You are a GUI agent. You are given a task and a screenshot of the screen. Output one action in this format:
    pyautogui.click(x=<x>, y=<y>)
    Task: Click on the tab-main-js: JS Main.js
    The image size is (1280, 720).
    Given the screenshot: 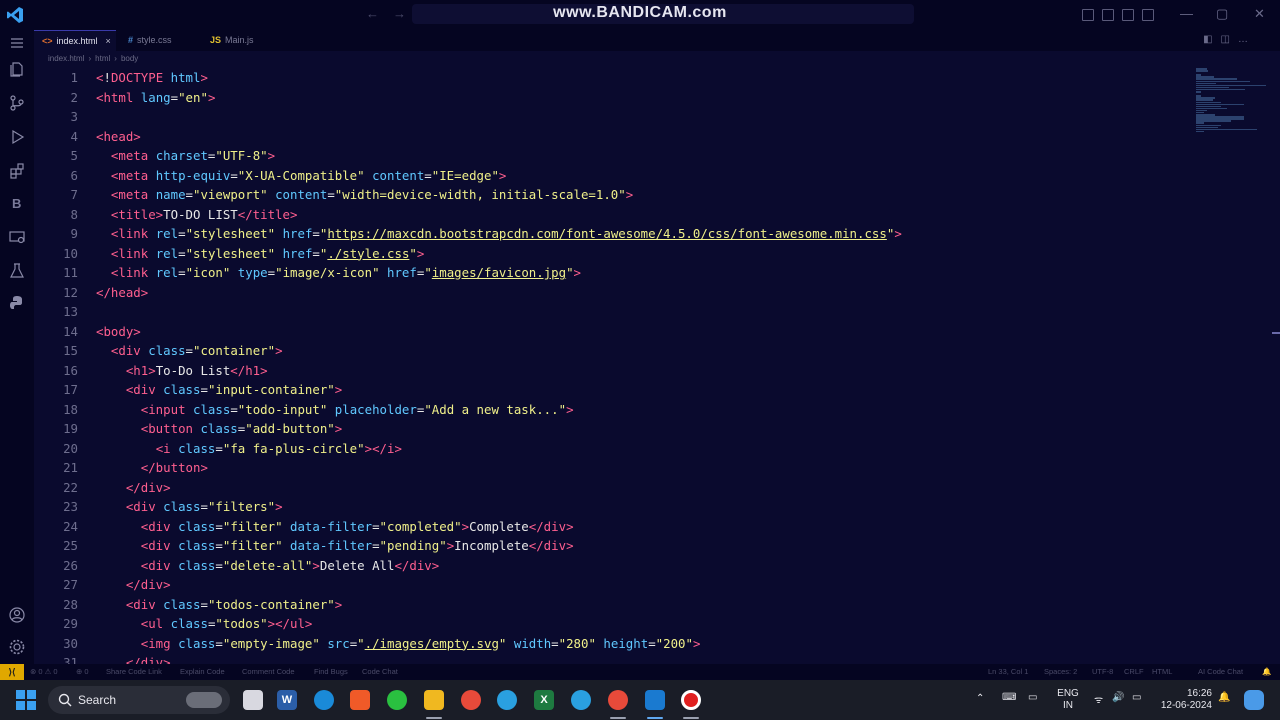 What is the action you would take?
    pyautogui.click(x=242, y=40)
    